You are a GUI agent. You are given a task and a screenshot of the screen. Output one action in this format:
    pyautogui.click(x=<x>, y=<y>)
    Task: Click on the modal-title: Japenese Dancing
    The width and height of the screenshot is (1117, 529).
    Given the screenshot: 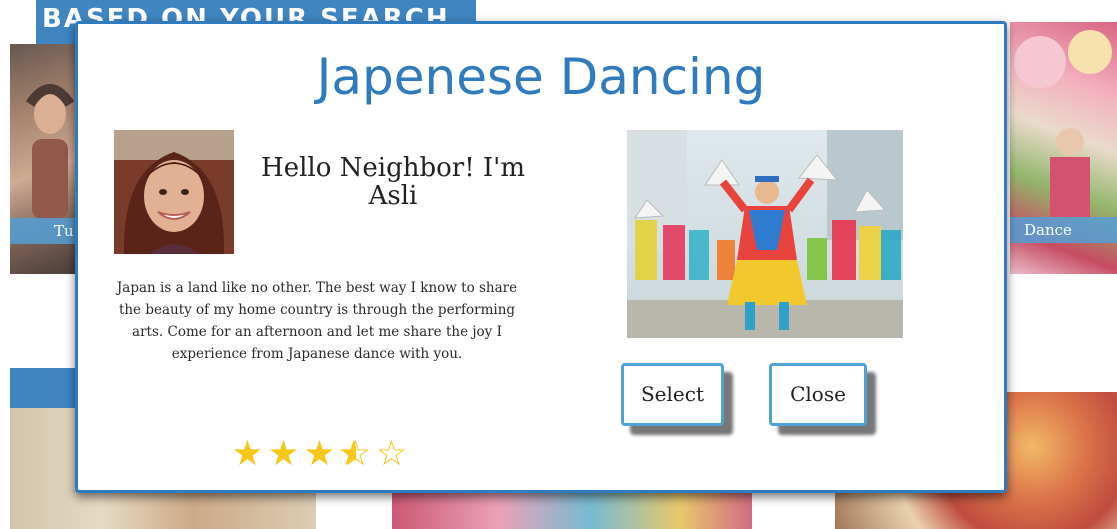 What is the action you would take?
    pyautogui.click(x=541, y=77)
    